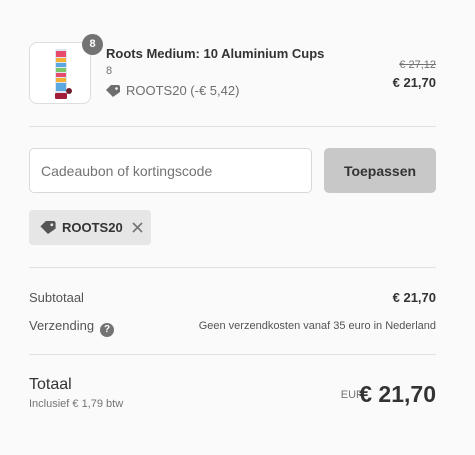 This screenshot has width=475, height=455. Describe the element at coordinates (397, 394) in the screenshot. I see `total-amount: € 21,70` at that location.